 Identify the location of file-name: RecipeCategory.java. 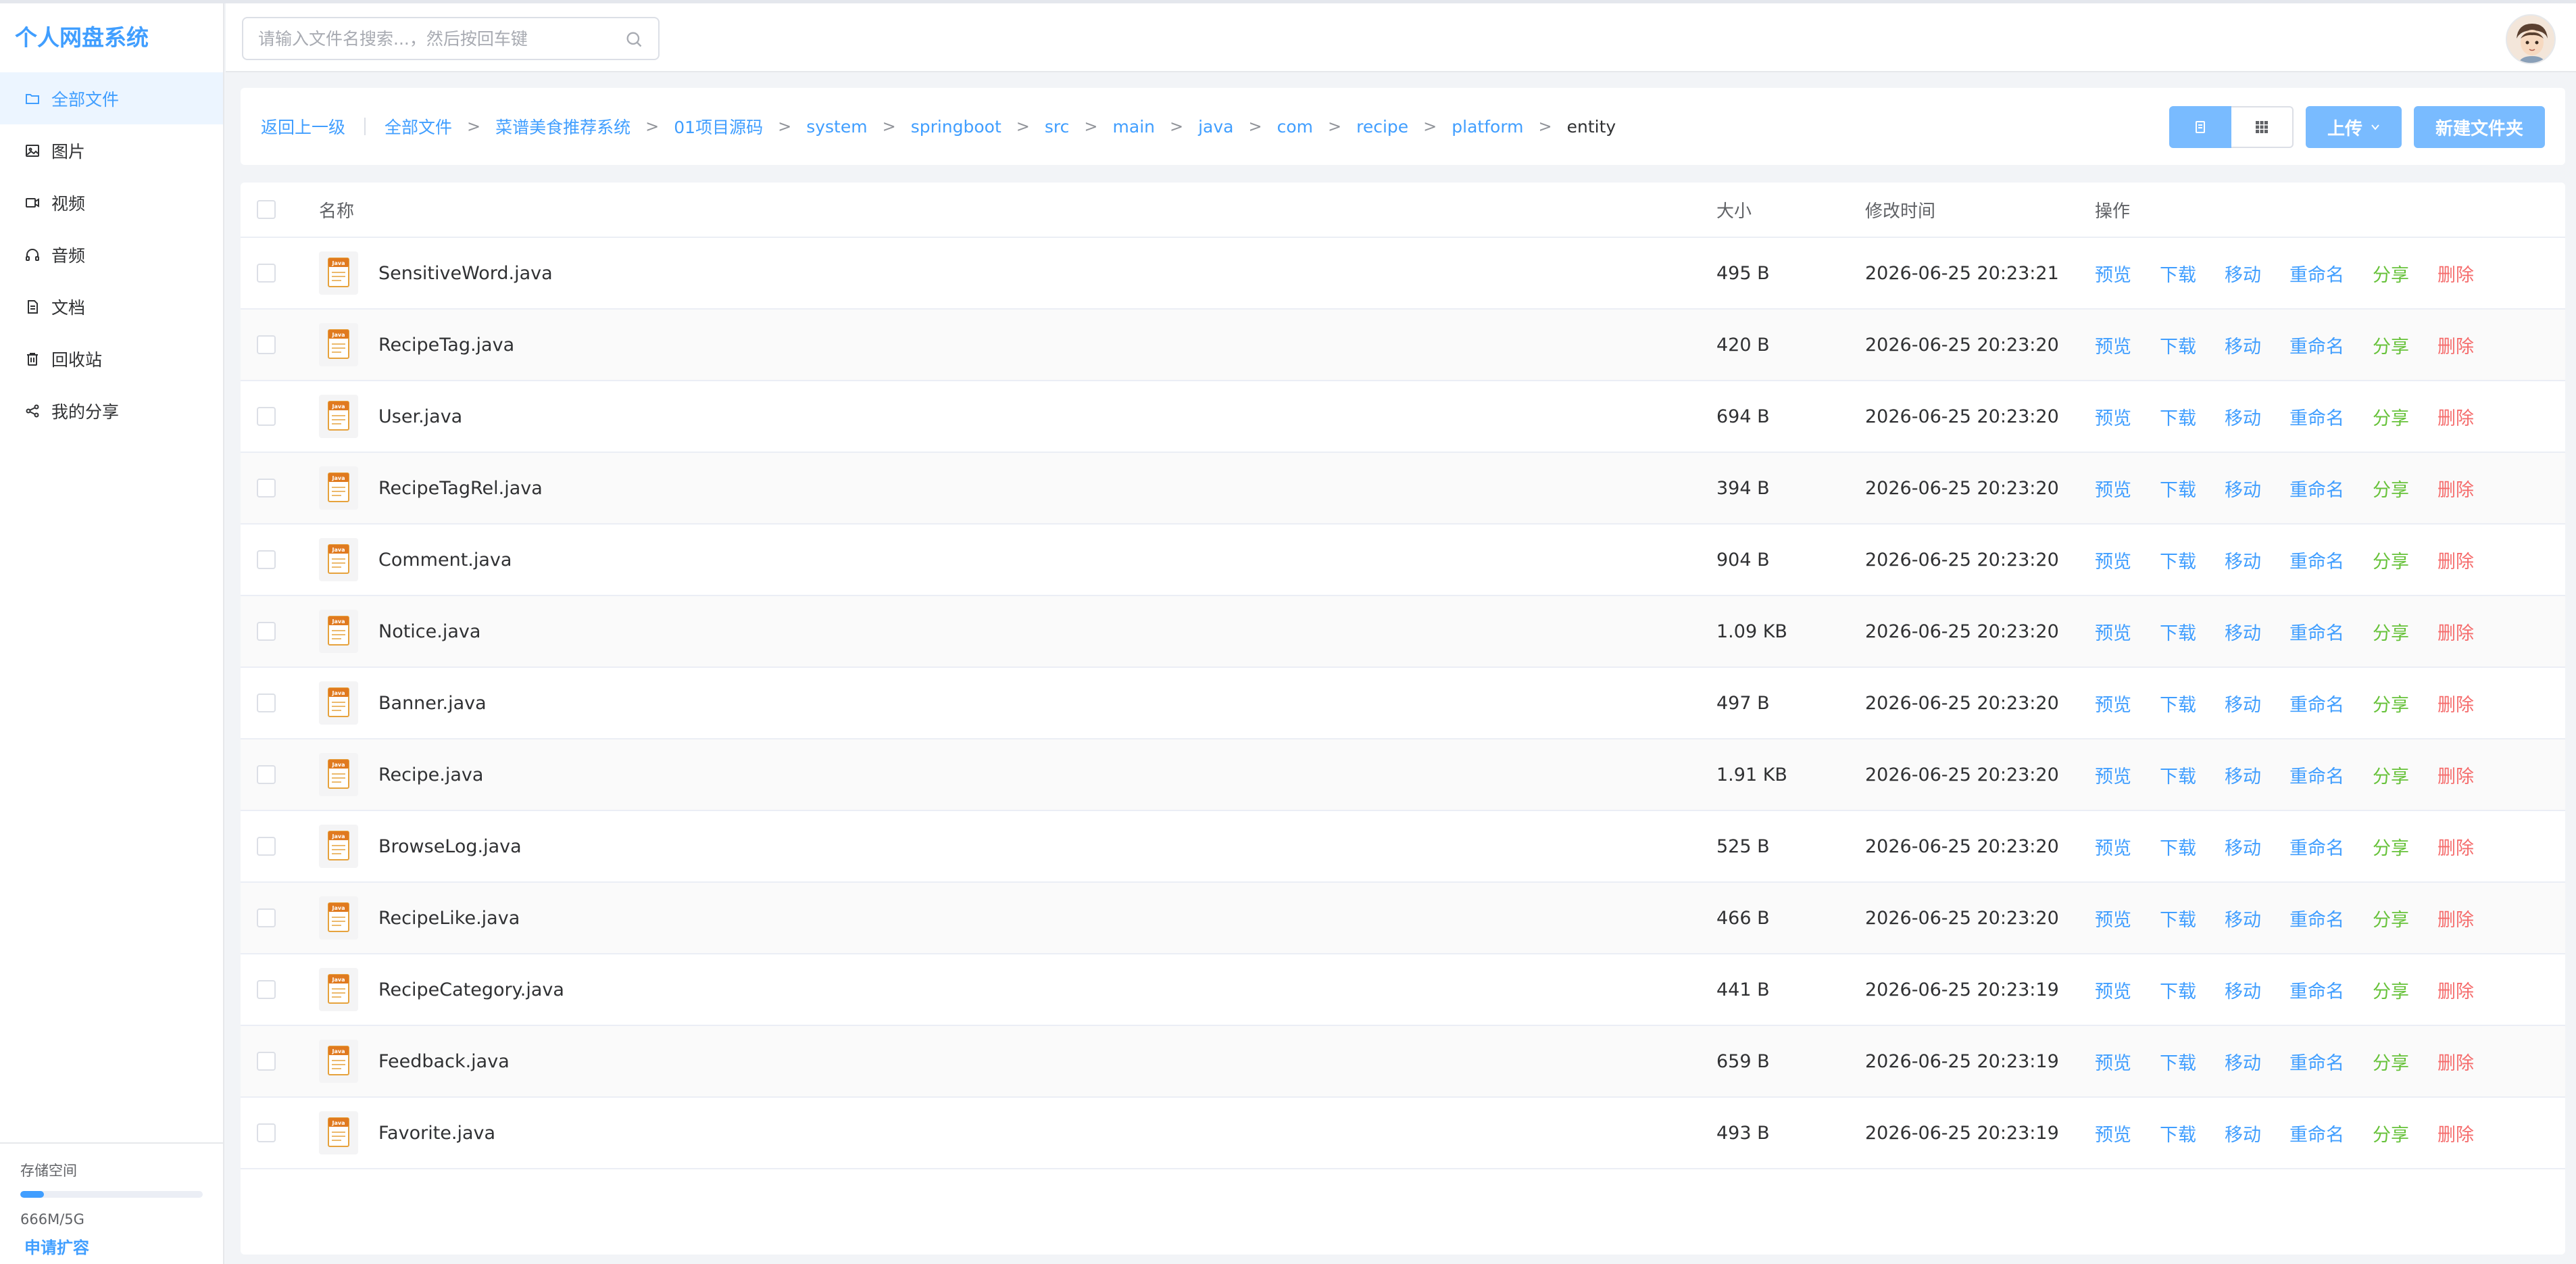
(471, 989).